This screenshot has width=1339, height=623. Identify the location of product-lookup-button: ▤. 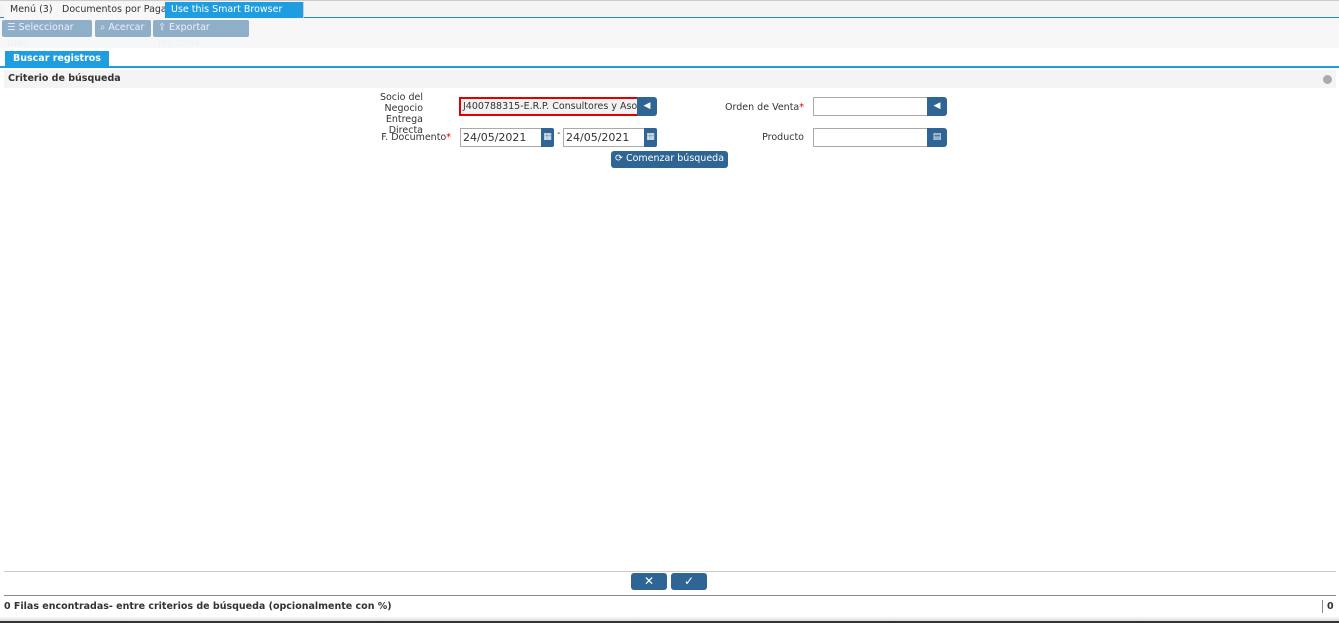
(937, 137).